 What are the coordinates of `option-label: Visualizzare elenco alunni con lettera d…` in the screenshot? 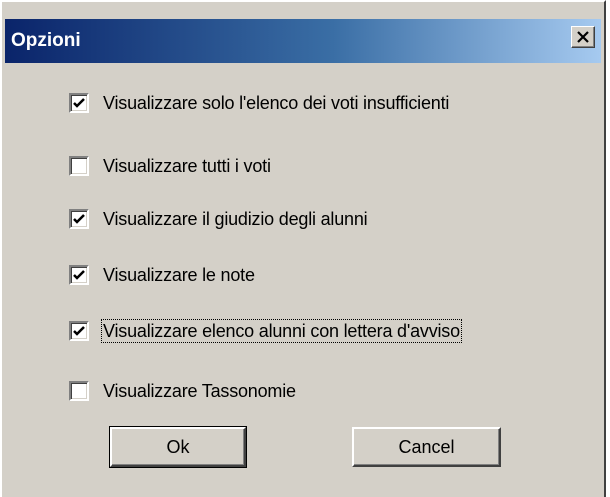 It's located at (281, 331).